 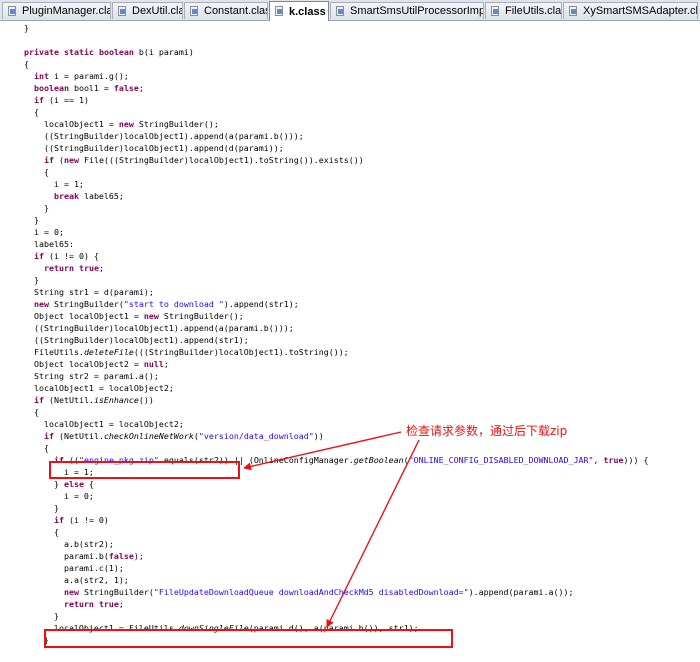 I want to click on code-line: Object localObject2 = null;, so click(x=91, y=364).